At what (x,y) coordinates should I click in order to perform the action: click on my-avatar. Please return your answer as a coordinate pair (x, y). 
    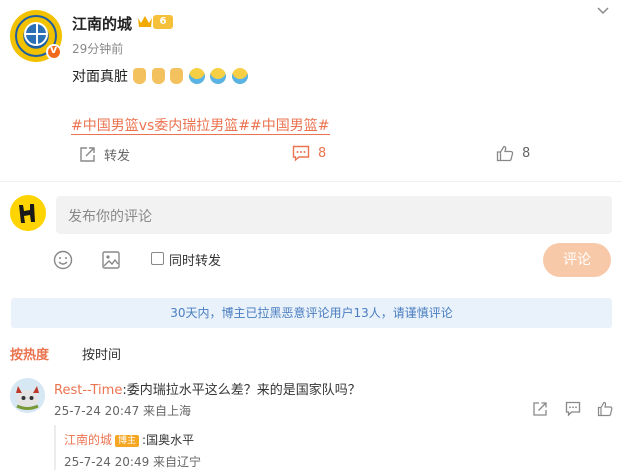
    Looking at the image, I should click on (28, 213).